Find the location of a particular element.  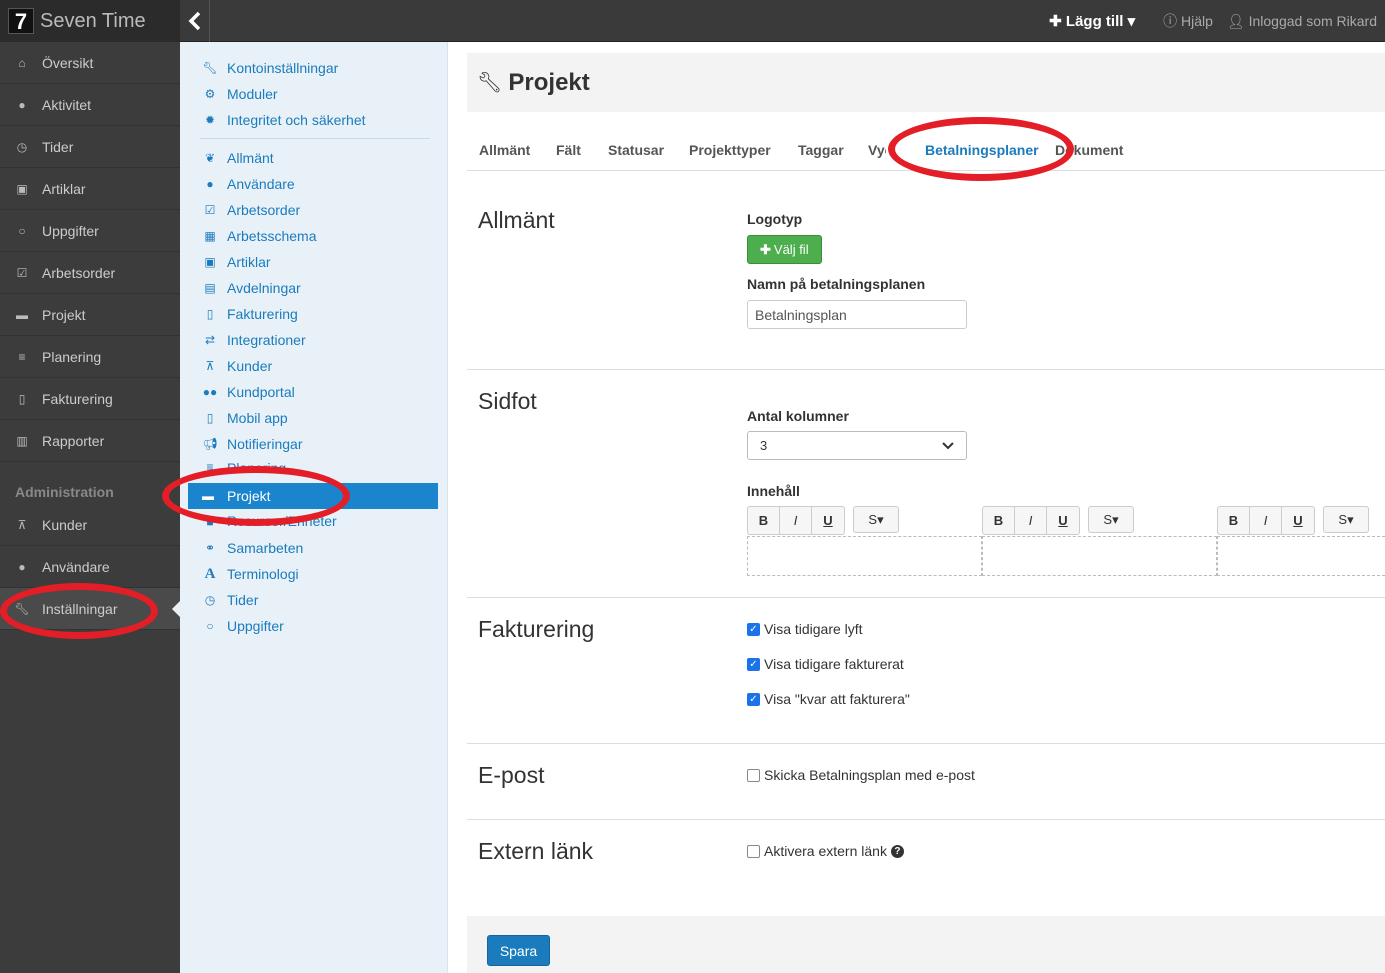

section-title: Allmänt is located at coordinates (516, 220).